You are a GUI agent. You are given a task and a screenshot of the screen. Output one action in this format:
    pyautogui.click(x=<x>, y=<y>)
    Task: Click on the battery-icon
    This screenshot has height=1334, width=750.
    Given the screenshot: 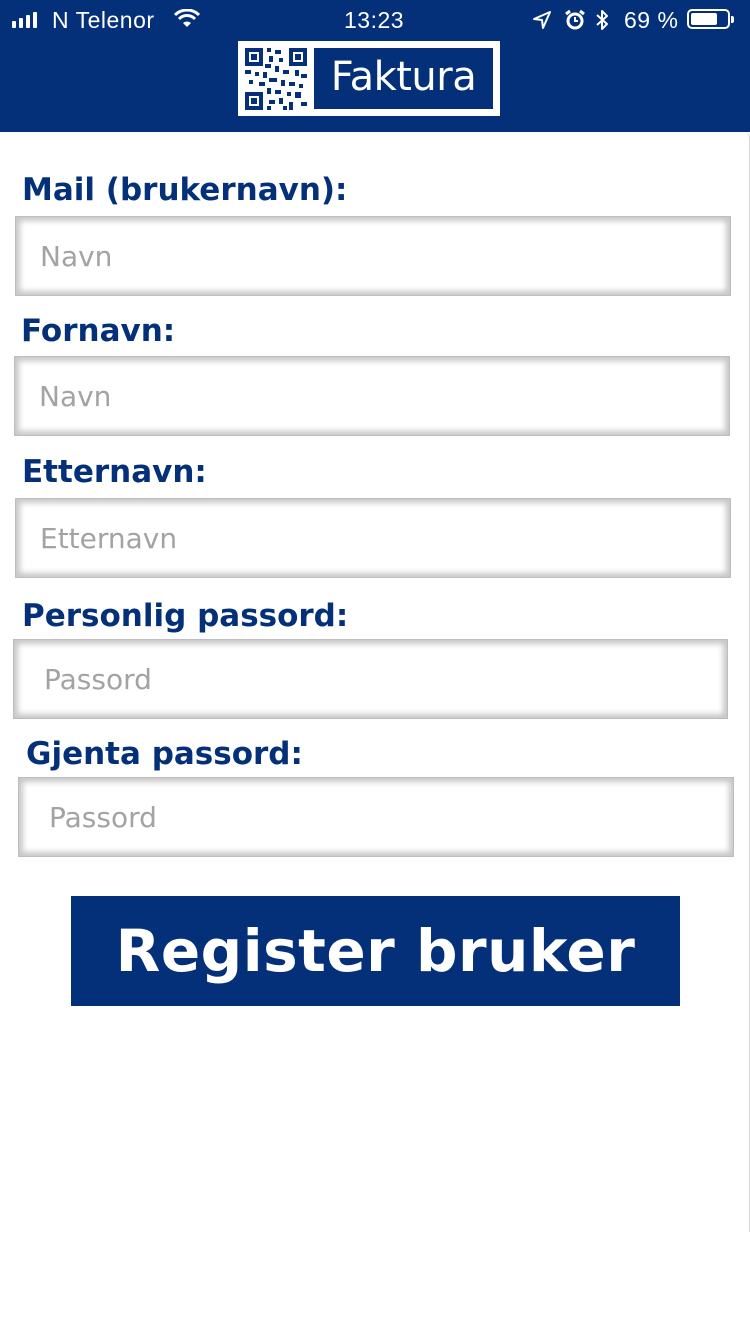 What is the action you would take?
    pyautogui.click(x=710, y=19)
    